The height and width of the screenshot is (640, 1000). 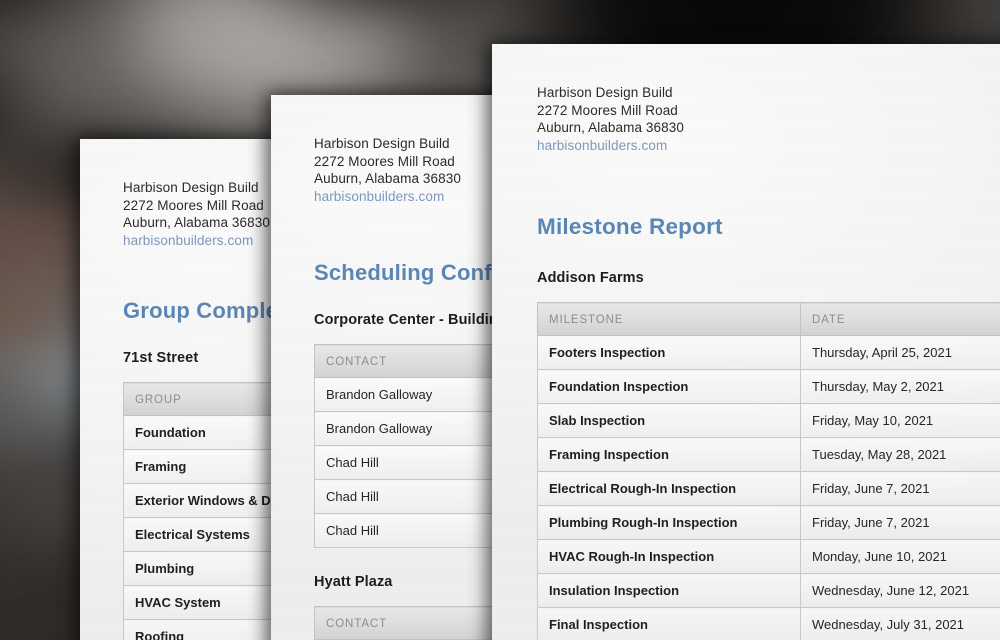 I want to click on table-row: Framing Inspection Tuesday, May 28, 2021, so click(x=768, y=455).